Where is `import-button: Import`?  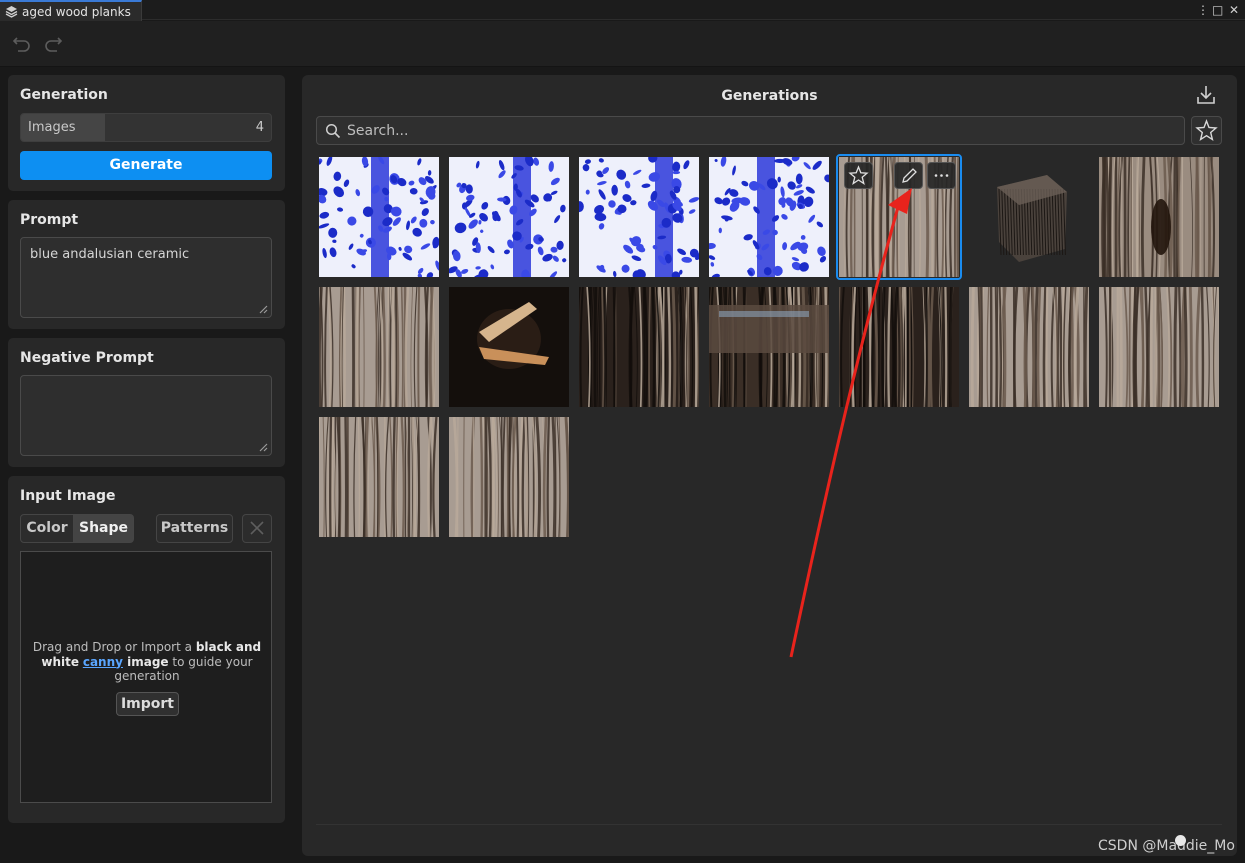
import-button: Import is located at coordinates (147, 704).